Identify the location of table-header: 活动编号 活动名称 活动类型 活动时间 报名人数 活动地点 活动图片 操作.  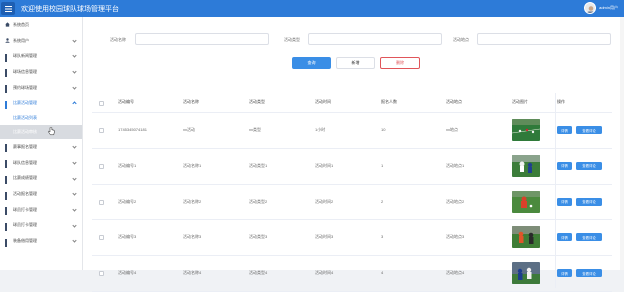
(352, 103).